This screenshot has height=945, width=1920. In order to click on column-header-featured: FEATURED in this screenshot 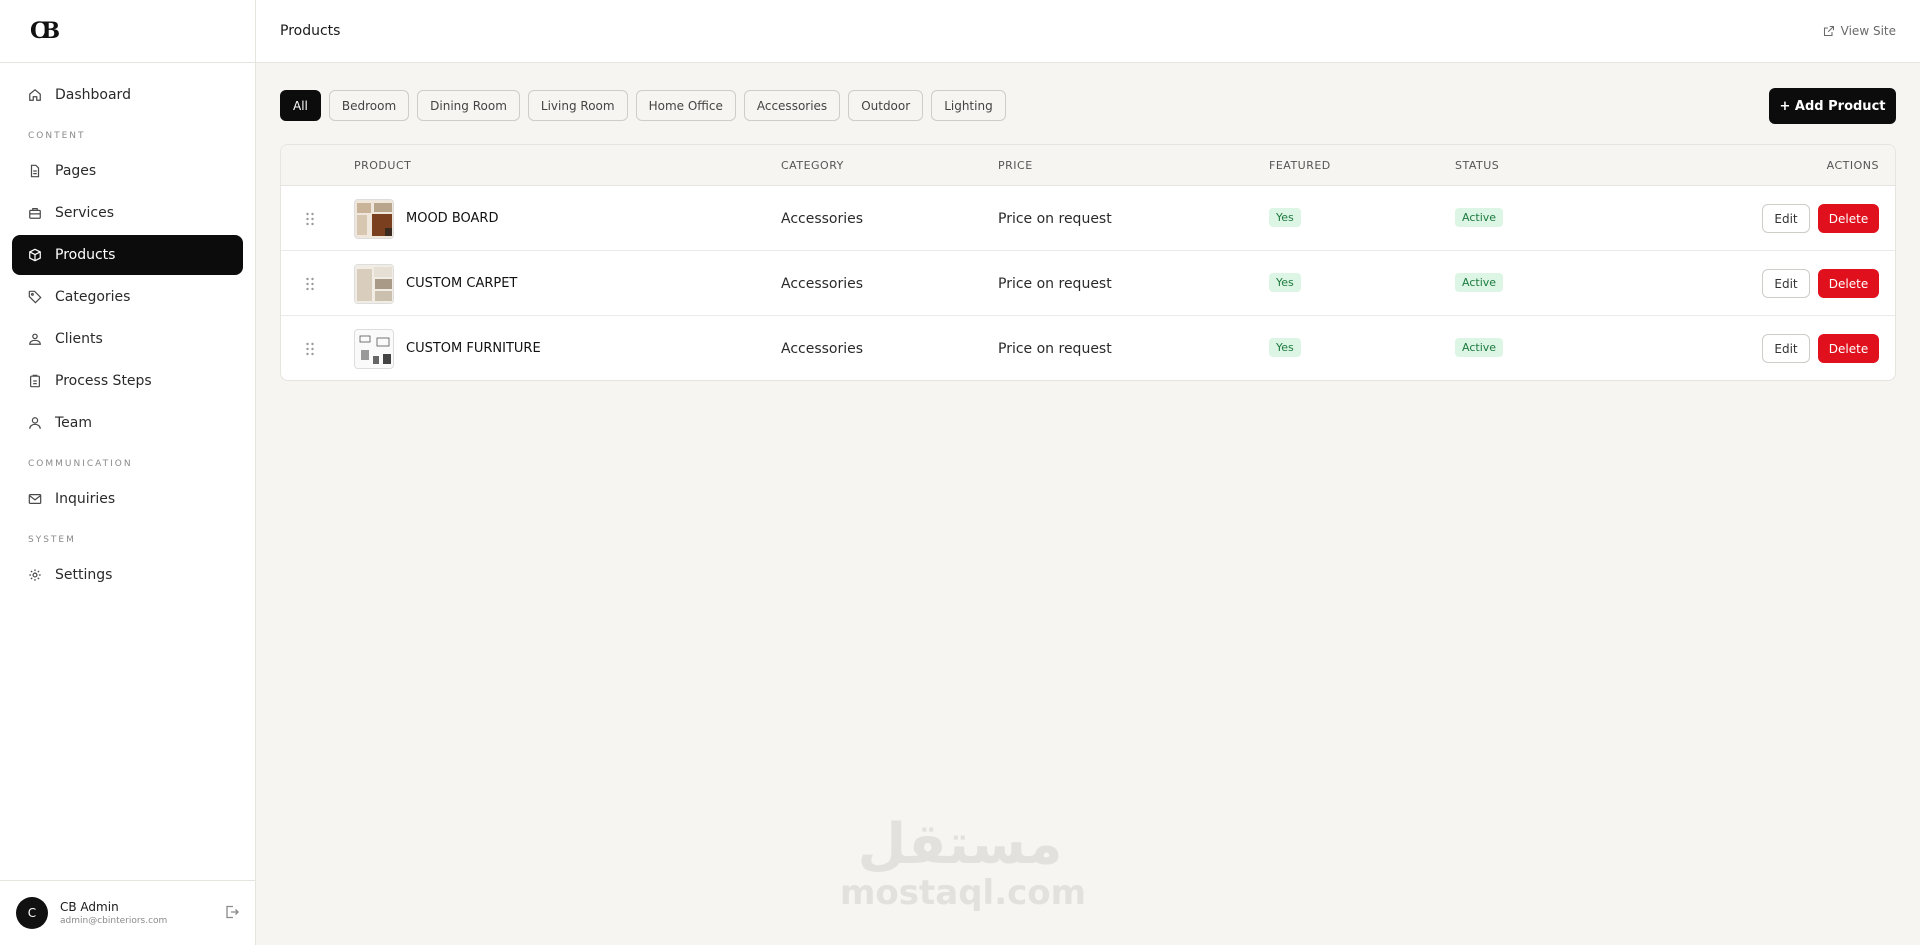, I will do `click(1300, 165)`.